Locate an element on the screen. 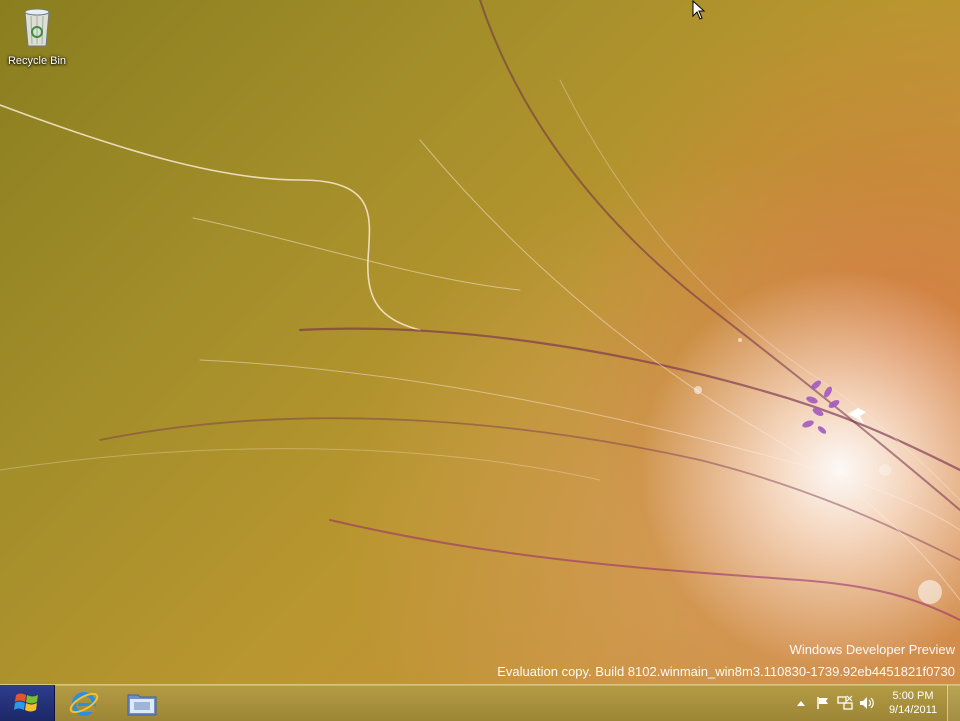  watermark-edition: Windows Developer Preview is located at coordinates (872, 649).